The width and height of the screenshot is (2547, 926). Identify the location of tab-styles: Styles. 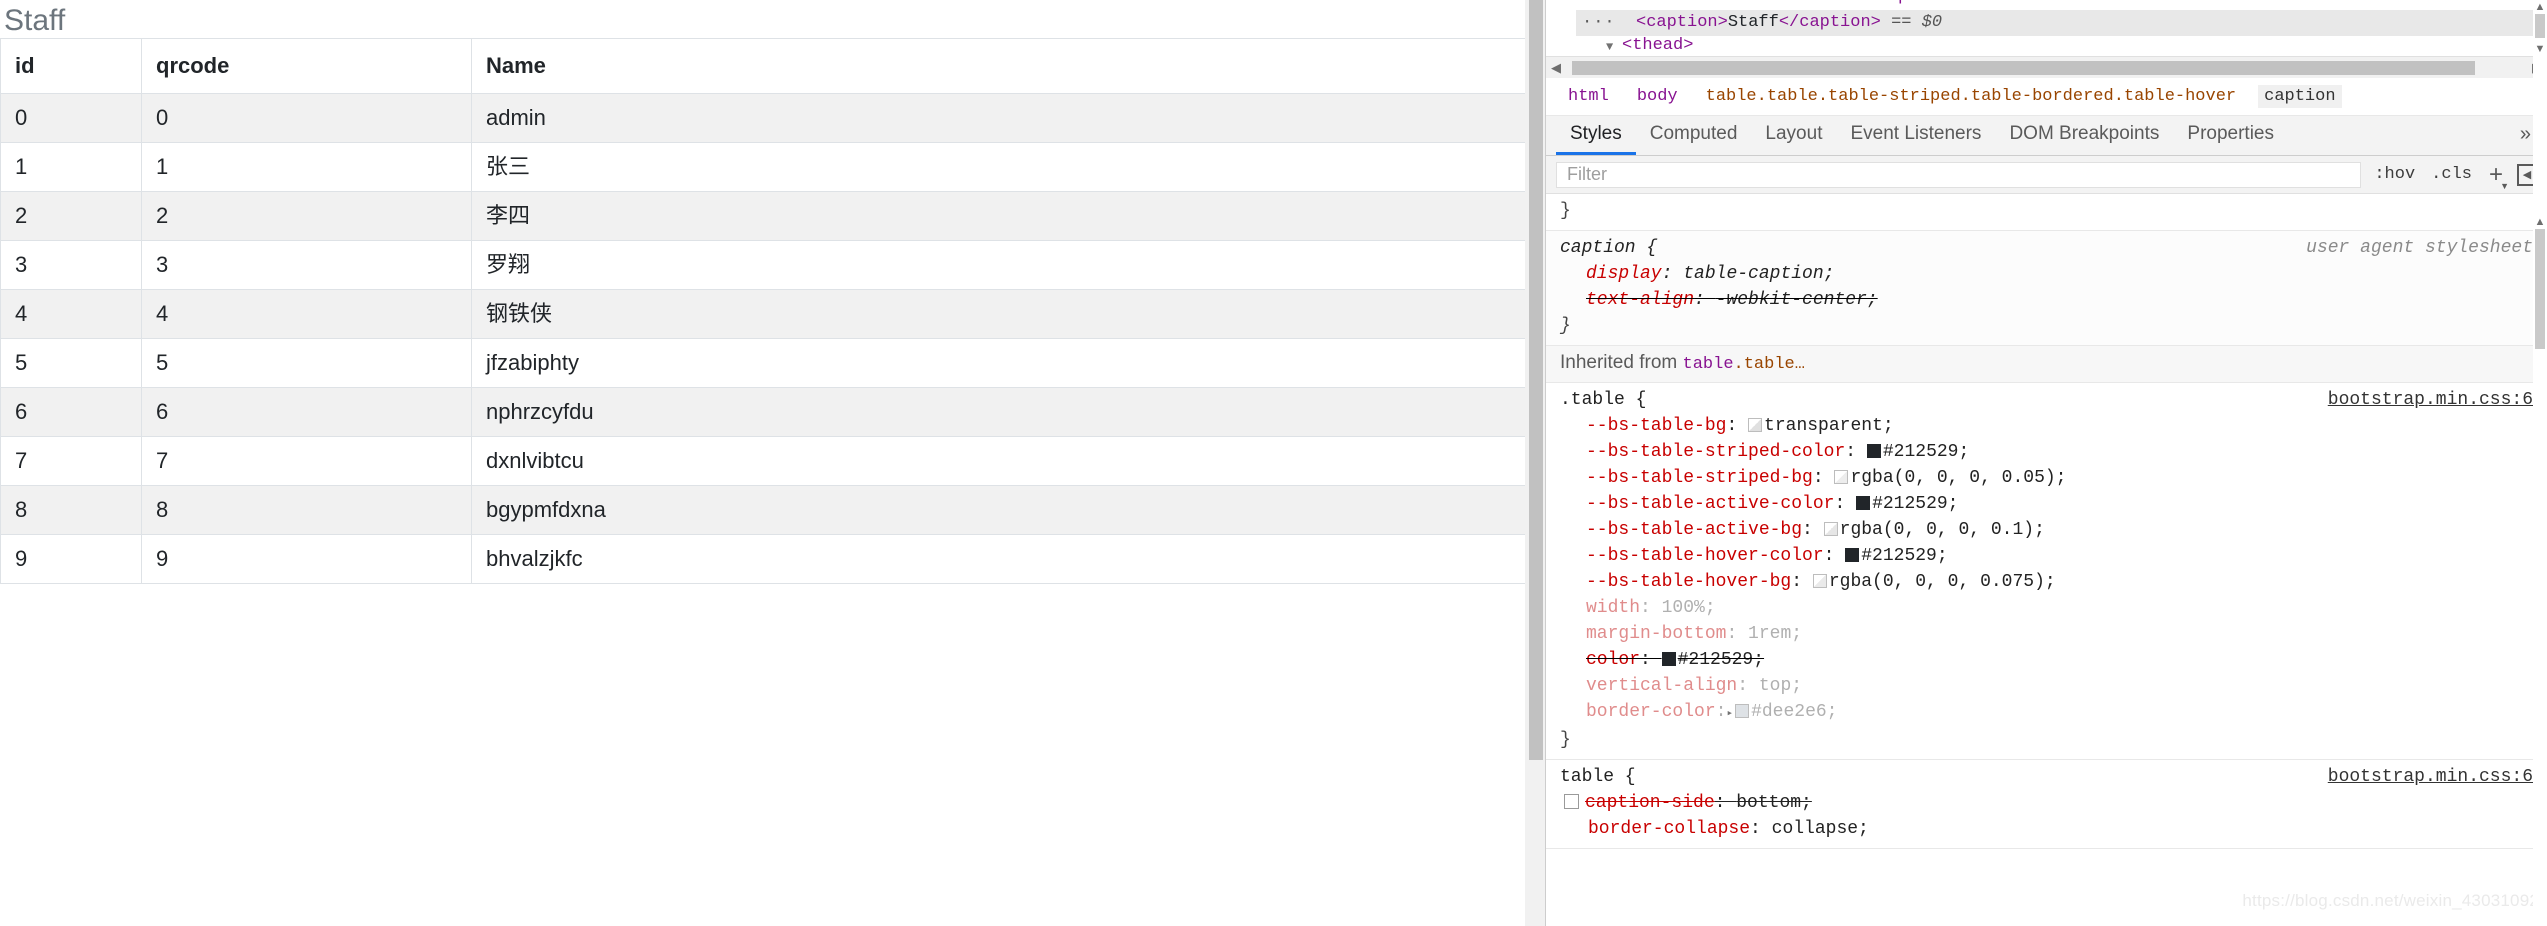
(1596, 135).